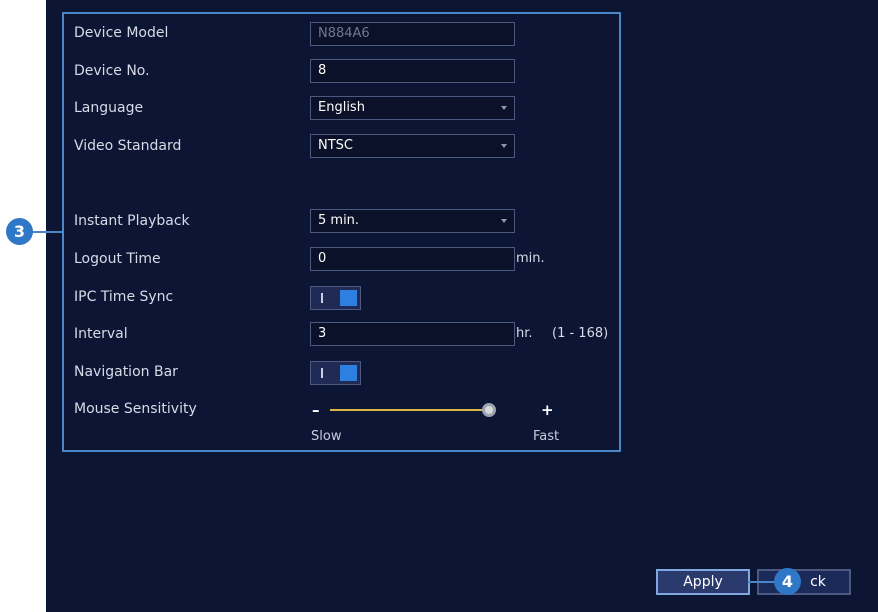  I want to click on video-standard-value: NTSC, so click(335, 145).